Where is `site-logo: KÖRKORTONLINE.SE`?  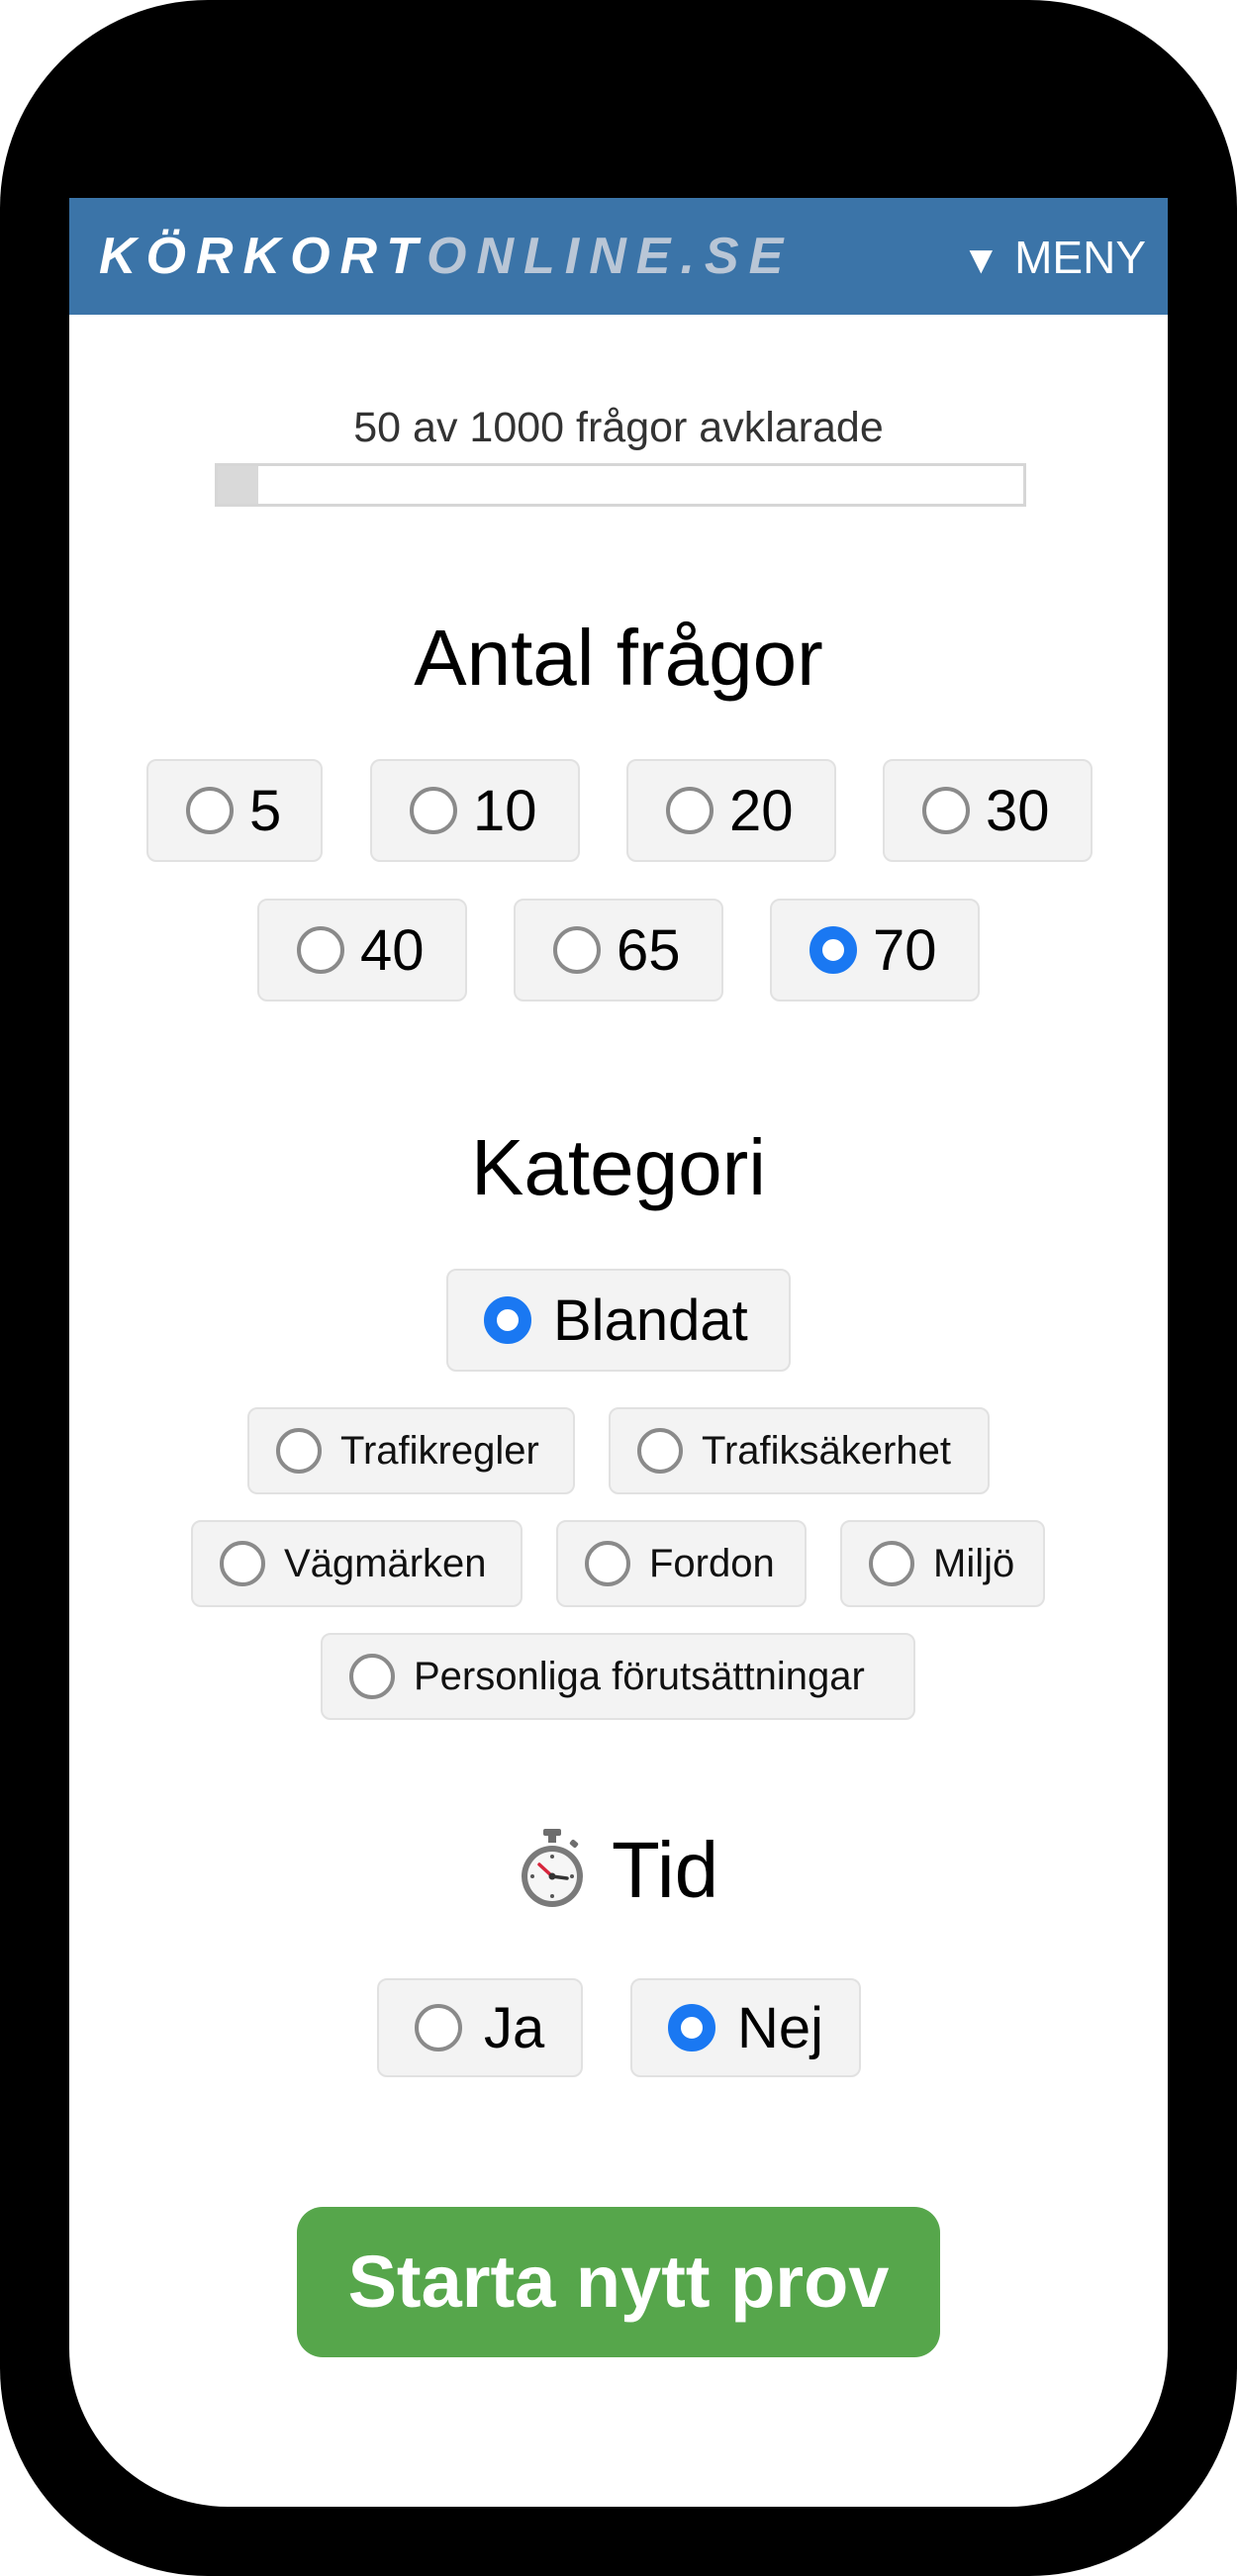
site-logo: KÖRKORTONLINE.SE is located at coordinates (446, 256).